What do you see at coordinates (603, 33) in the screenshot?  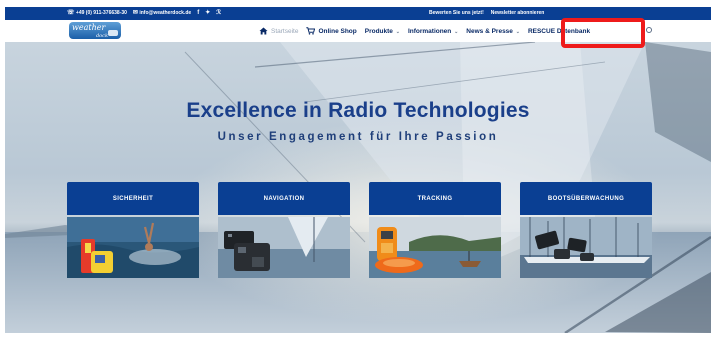 I see `highlight-box` at bounding box center [603, 33].